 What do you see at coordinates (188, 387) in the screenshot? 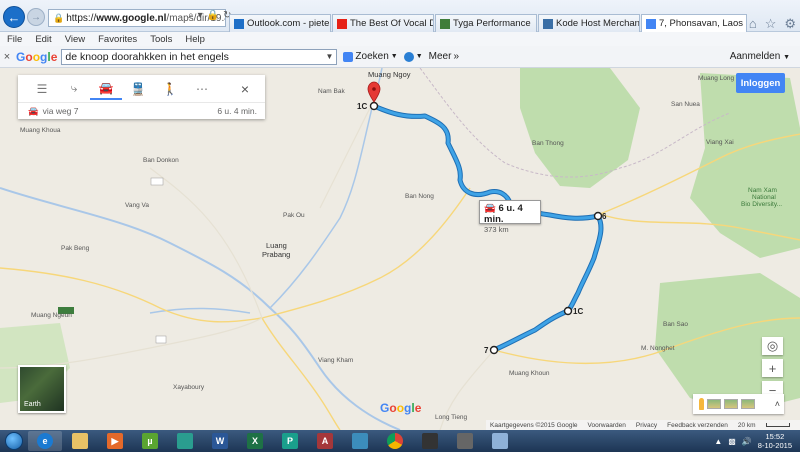
I see `map-place-label: Xayaboury` at bounding box center [188, 387].